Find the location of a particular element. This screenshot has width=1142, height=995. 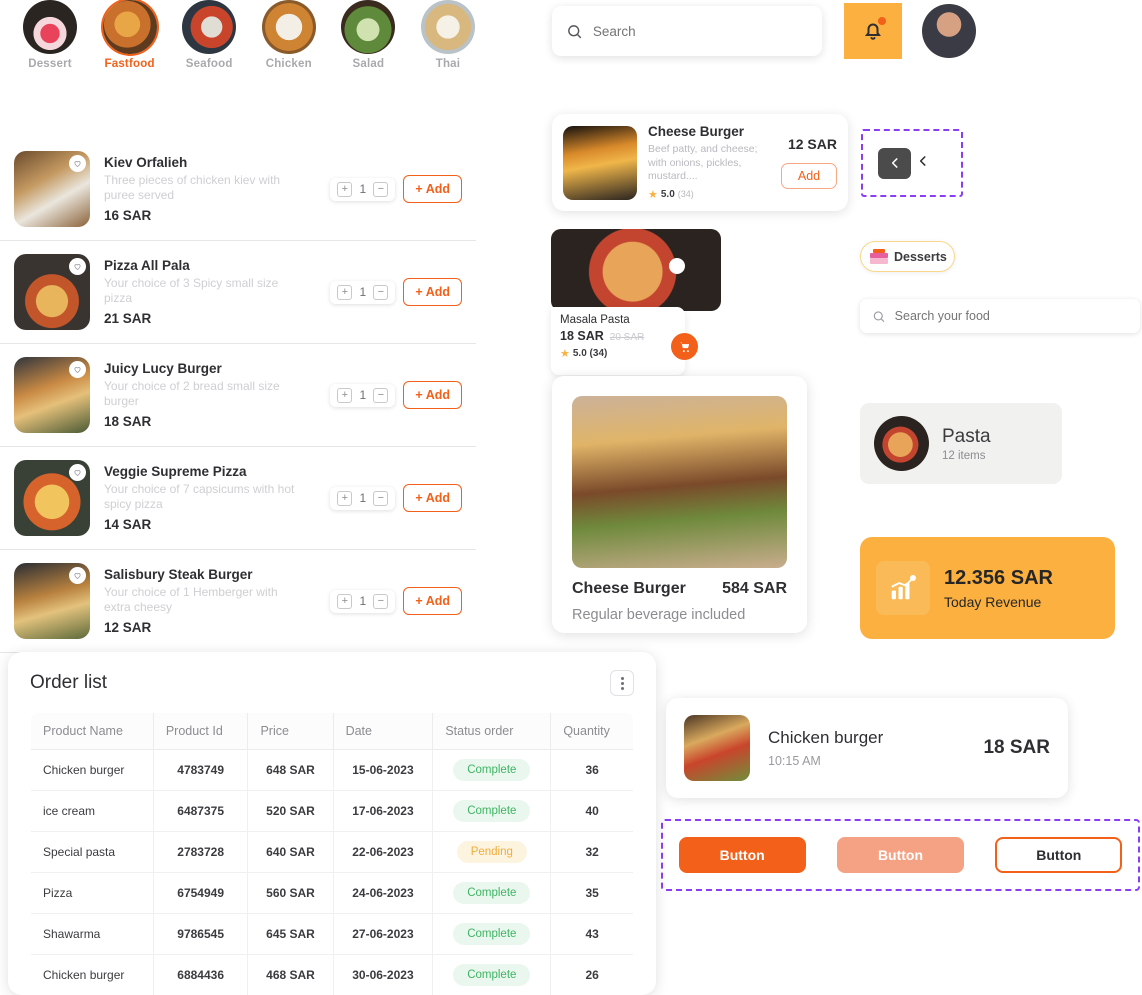

more-options-icon is located at coordinates (622, 683).